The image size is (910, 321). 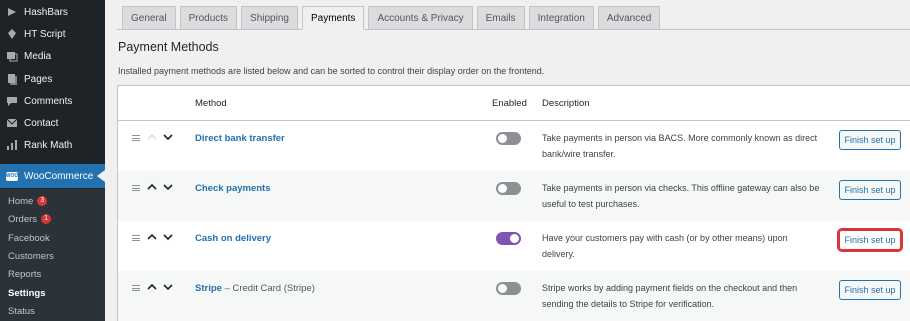 What do you see at coordinates (12, 176) in the screenshot?
I see `woocommerce-icon: WOO` at bounding box center [12, 176].